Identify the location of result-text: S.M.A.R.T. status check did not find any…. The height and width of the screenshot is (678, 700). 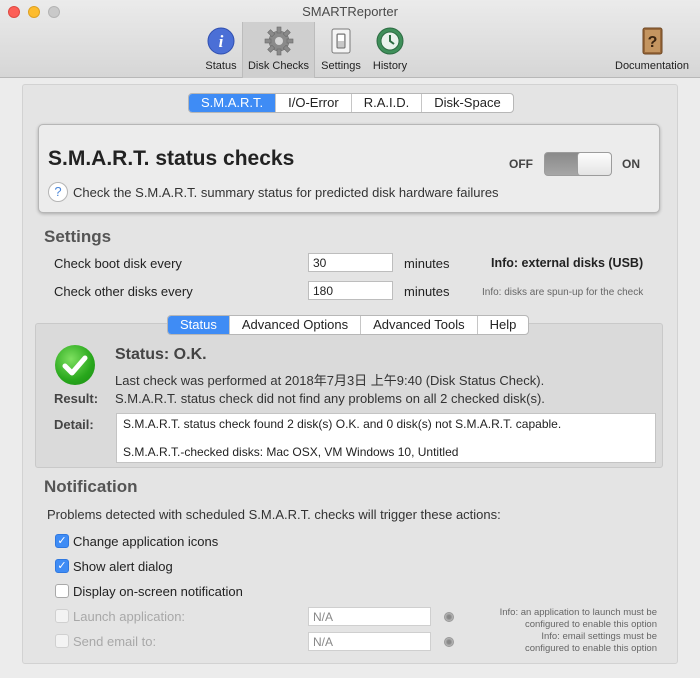
(330, 398).